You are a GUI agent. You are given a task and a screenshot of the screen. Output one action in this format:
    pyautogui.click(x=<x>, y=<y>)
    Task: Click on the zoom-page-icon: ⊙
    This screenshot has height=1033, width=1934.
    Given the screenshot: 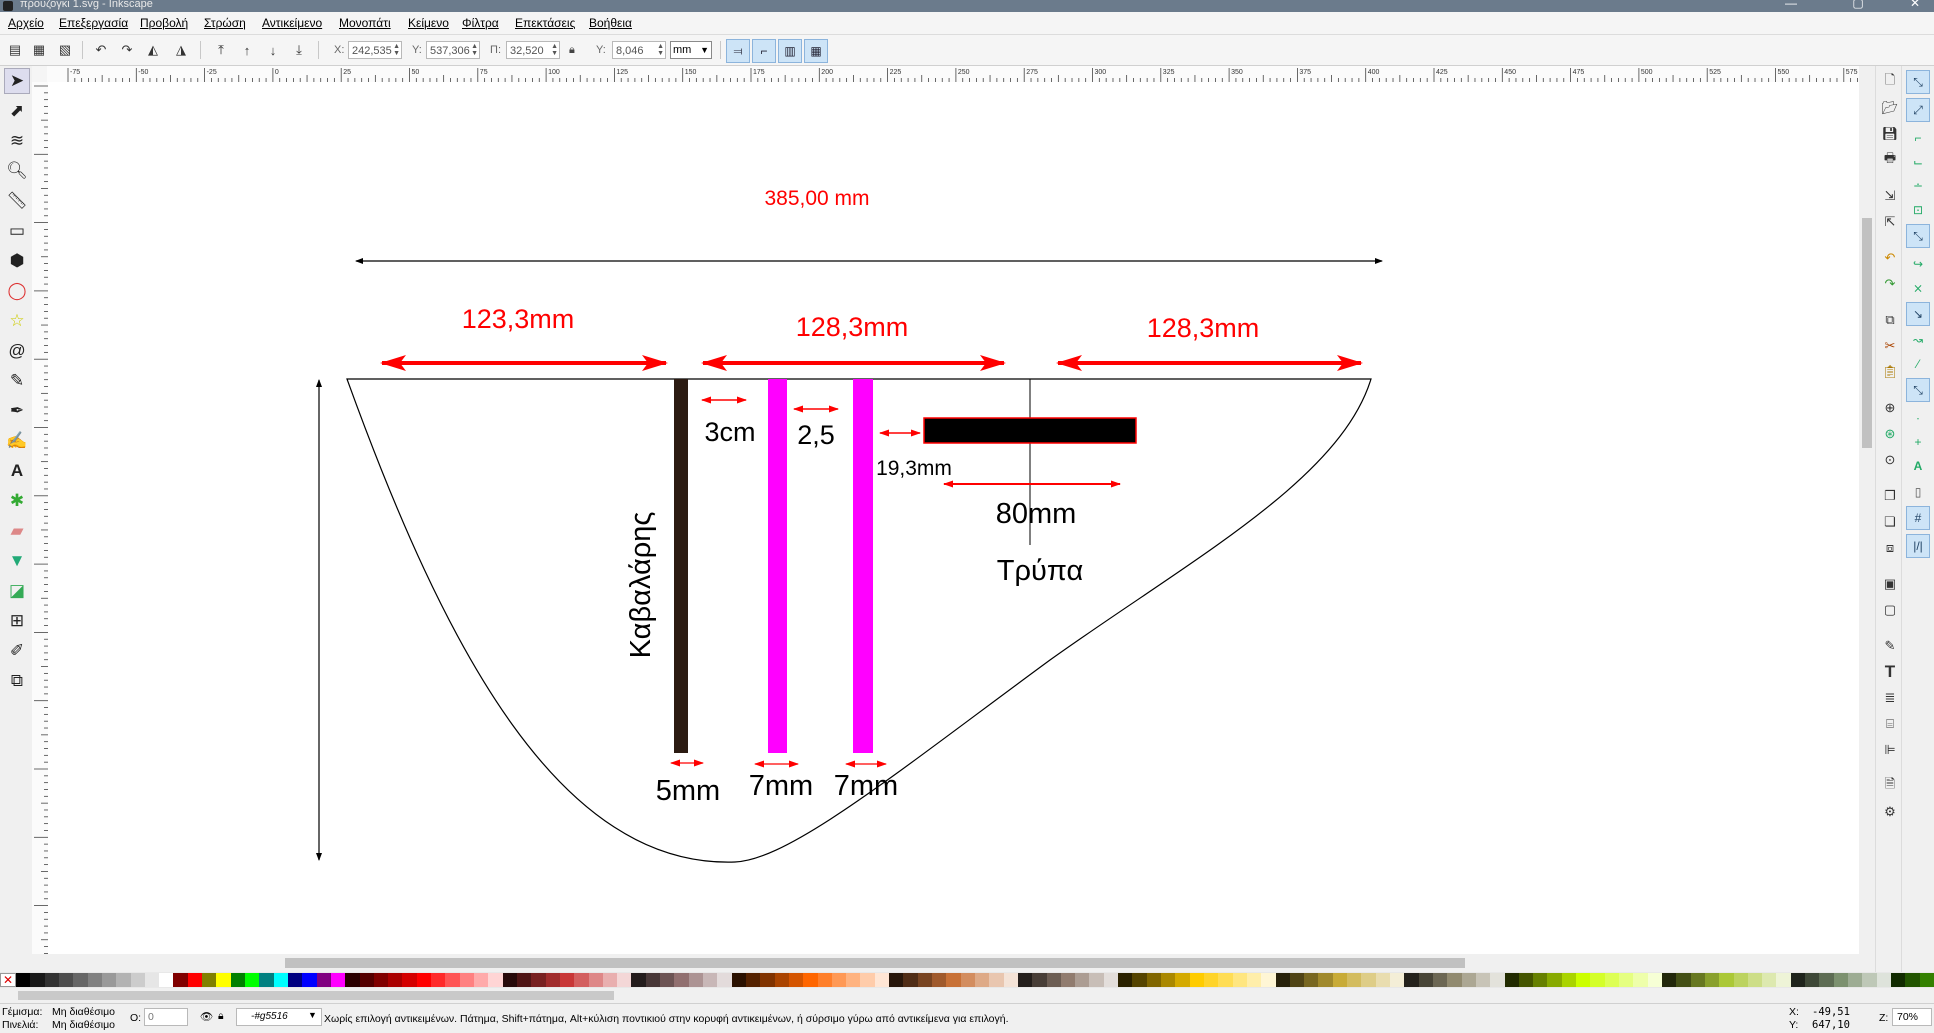 What is the action you would take?
    pyautogui.click(x=1890, y=460)
    